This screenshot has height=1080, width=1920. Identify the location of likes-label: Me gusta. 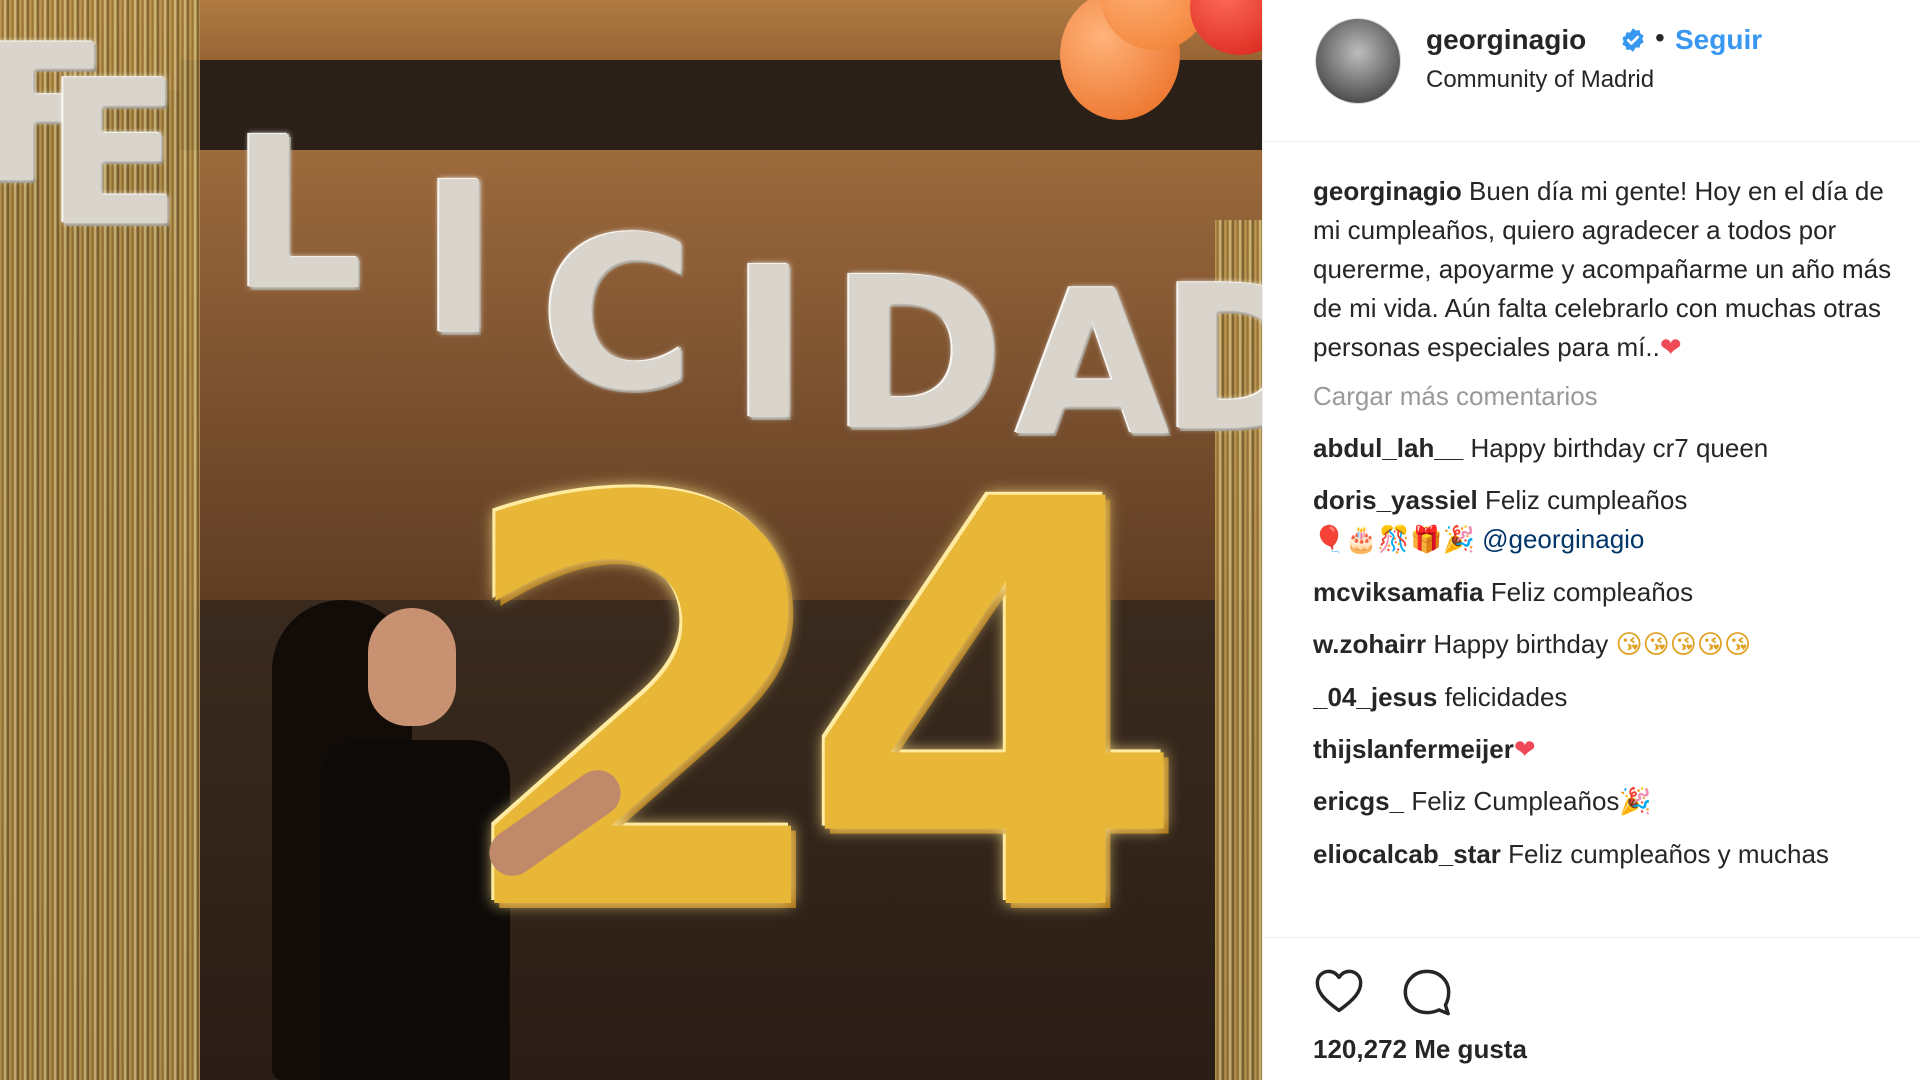
(1470, 1049).